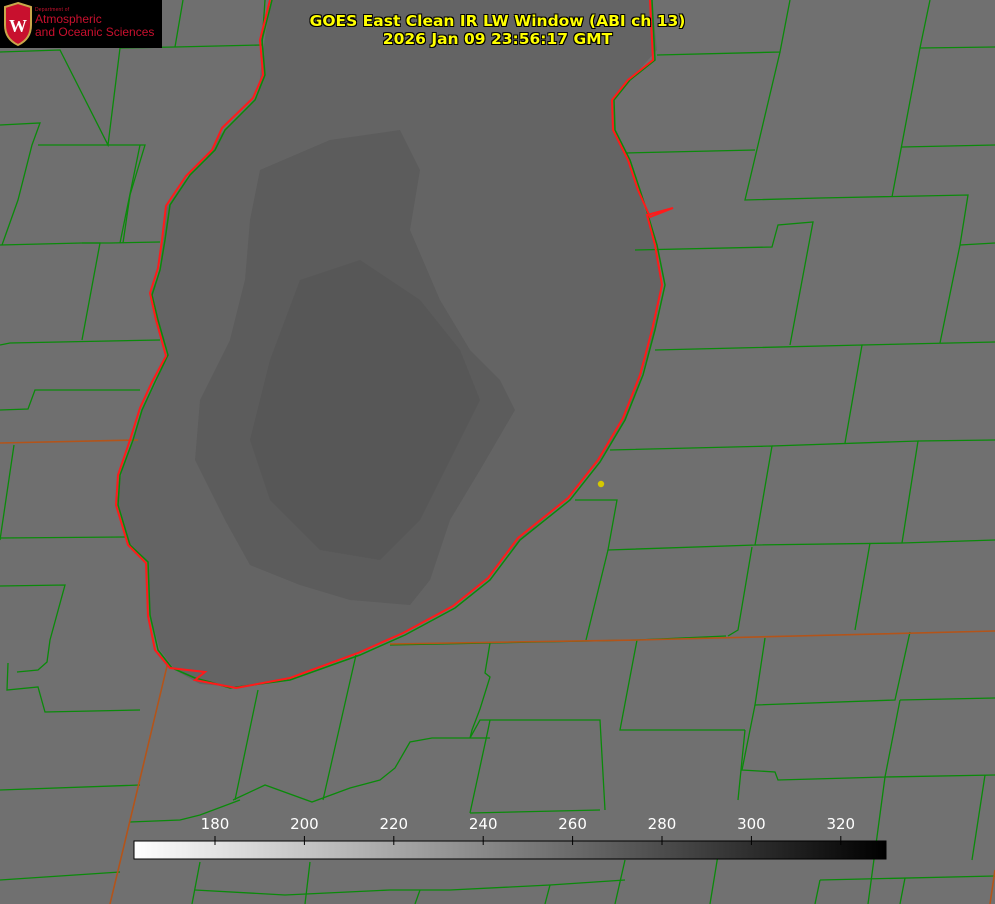 Image resolution: width=995 pixels, height=904 pixels. What do you see at coordinates (215, 824) in the screenshot?
I see `colorbar-tick-label: 180` at bounding box center [215, 824].